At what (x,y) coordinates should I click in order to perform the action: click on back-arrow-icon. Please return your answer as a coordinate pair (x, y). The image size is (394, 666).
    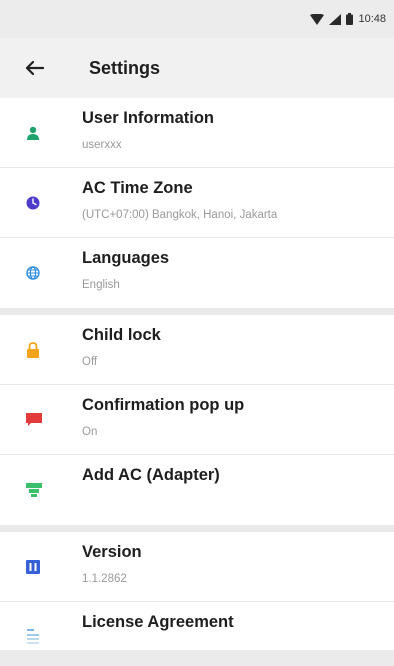
    Looking at the image, I should click on (35, 68).